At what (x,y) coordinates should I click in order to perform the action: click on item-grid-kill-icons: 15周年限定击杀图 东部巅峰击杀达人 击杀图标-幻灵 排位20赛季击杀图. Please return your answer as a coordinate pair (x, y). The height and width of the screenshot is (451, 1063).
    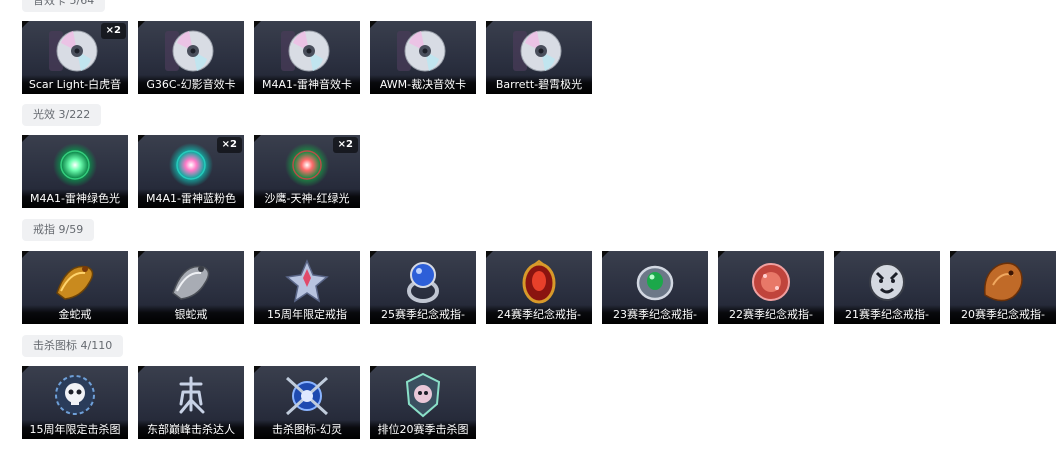
    Looking at the image, I should click on (249, 402).